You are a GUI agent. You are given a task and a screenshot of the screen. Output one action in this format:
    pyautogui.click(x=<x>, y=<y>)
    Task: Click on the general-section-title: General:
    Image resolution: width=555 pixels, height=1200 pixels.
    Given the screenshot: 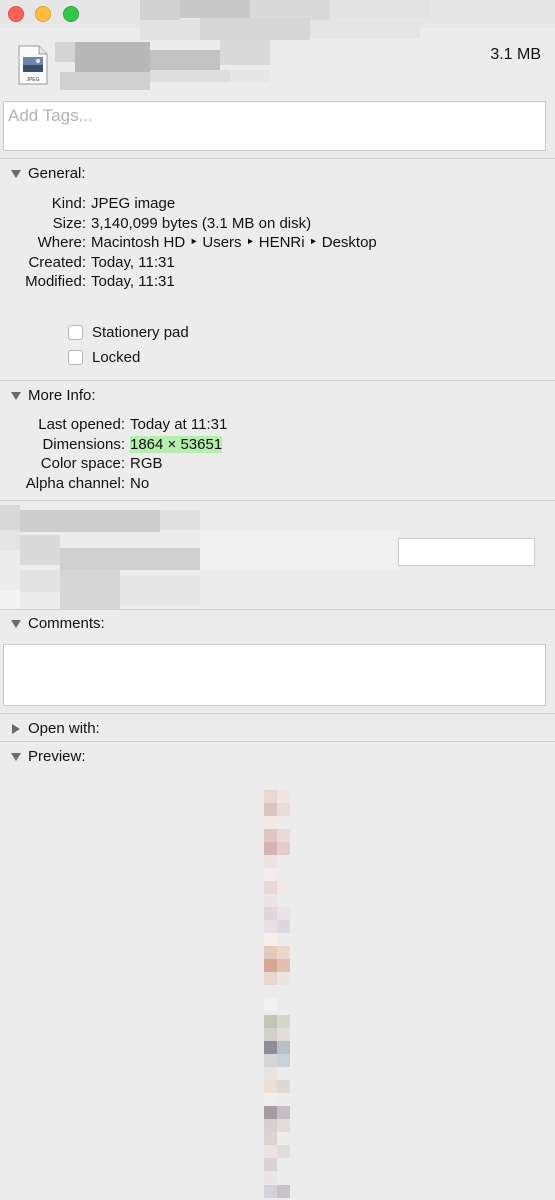 What is the action you would take?
    pyautogui.click(x=57, y=173)
    